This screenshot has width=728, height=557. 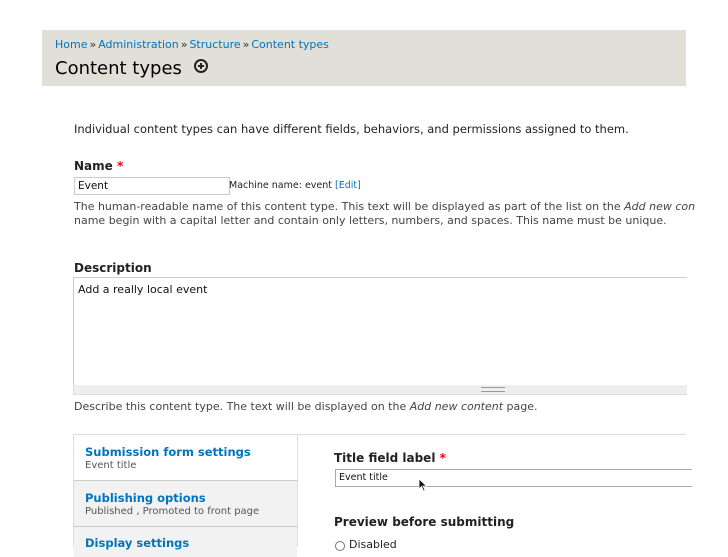 I want to click on name-label: Name *, so click(x=98, y=166).